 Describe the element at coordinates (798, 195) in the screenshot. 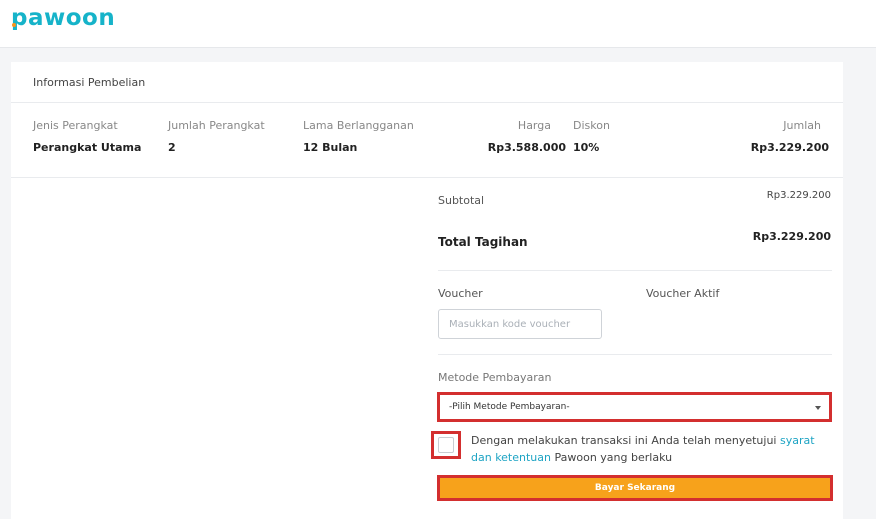

I see `subtotal-value: Rp3.229.200` at that location.